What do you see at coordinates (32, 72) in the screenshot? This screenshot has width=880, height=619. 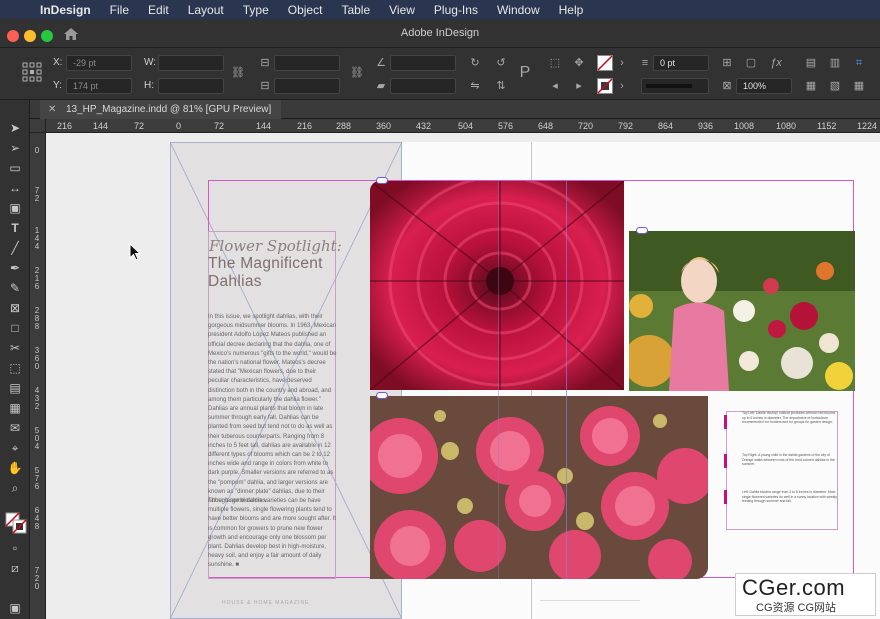 I see `reference-point-icon` at bounding box center [32, 72].